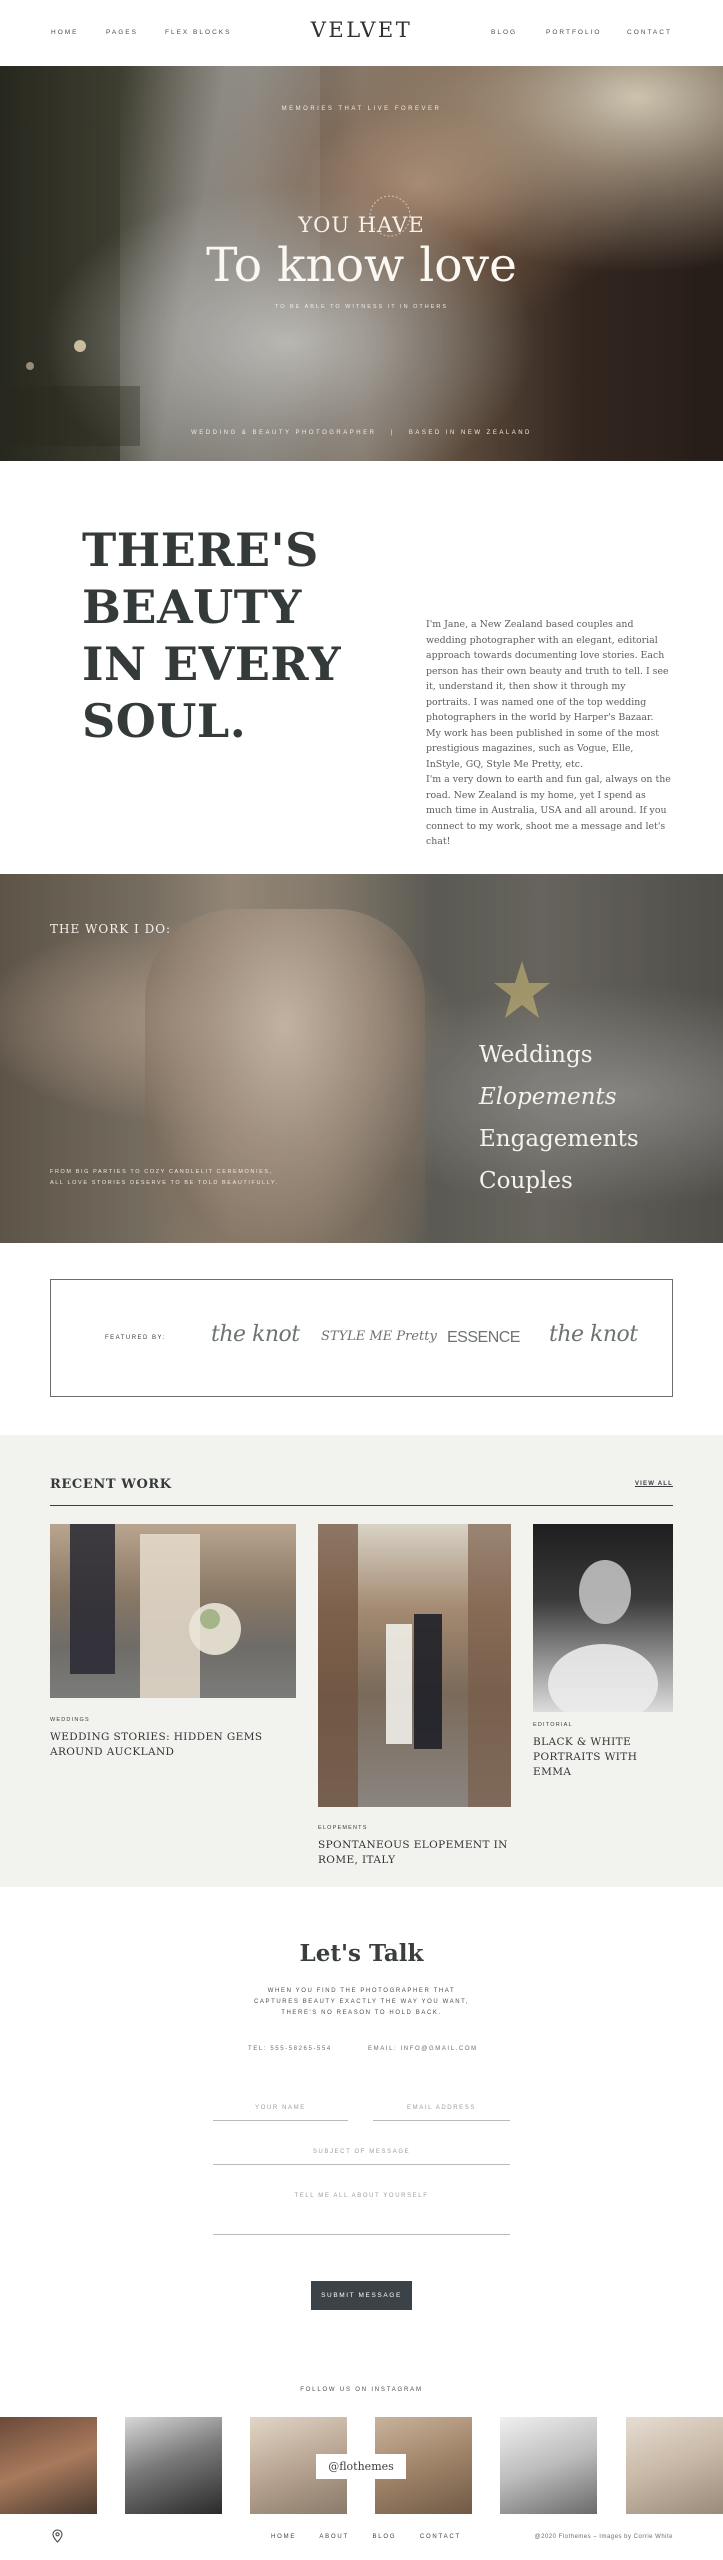  Describe the element at coordinates (559, 1181) in the screenshot. I see `service-couples-link: Couples` at that location.